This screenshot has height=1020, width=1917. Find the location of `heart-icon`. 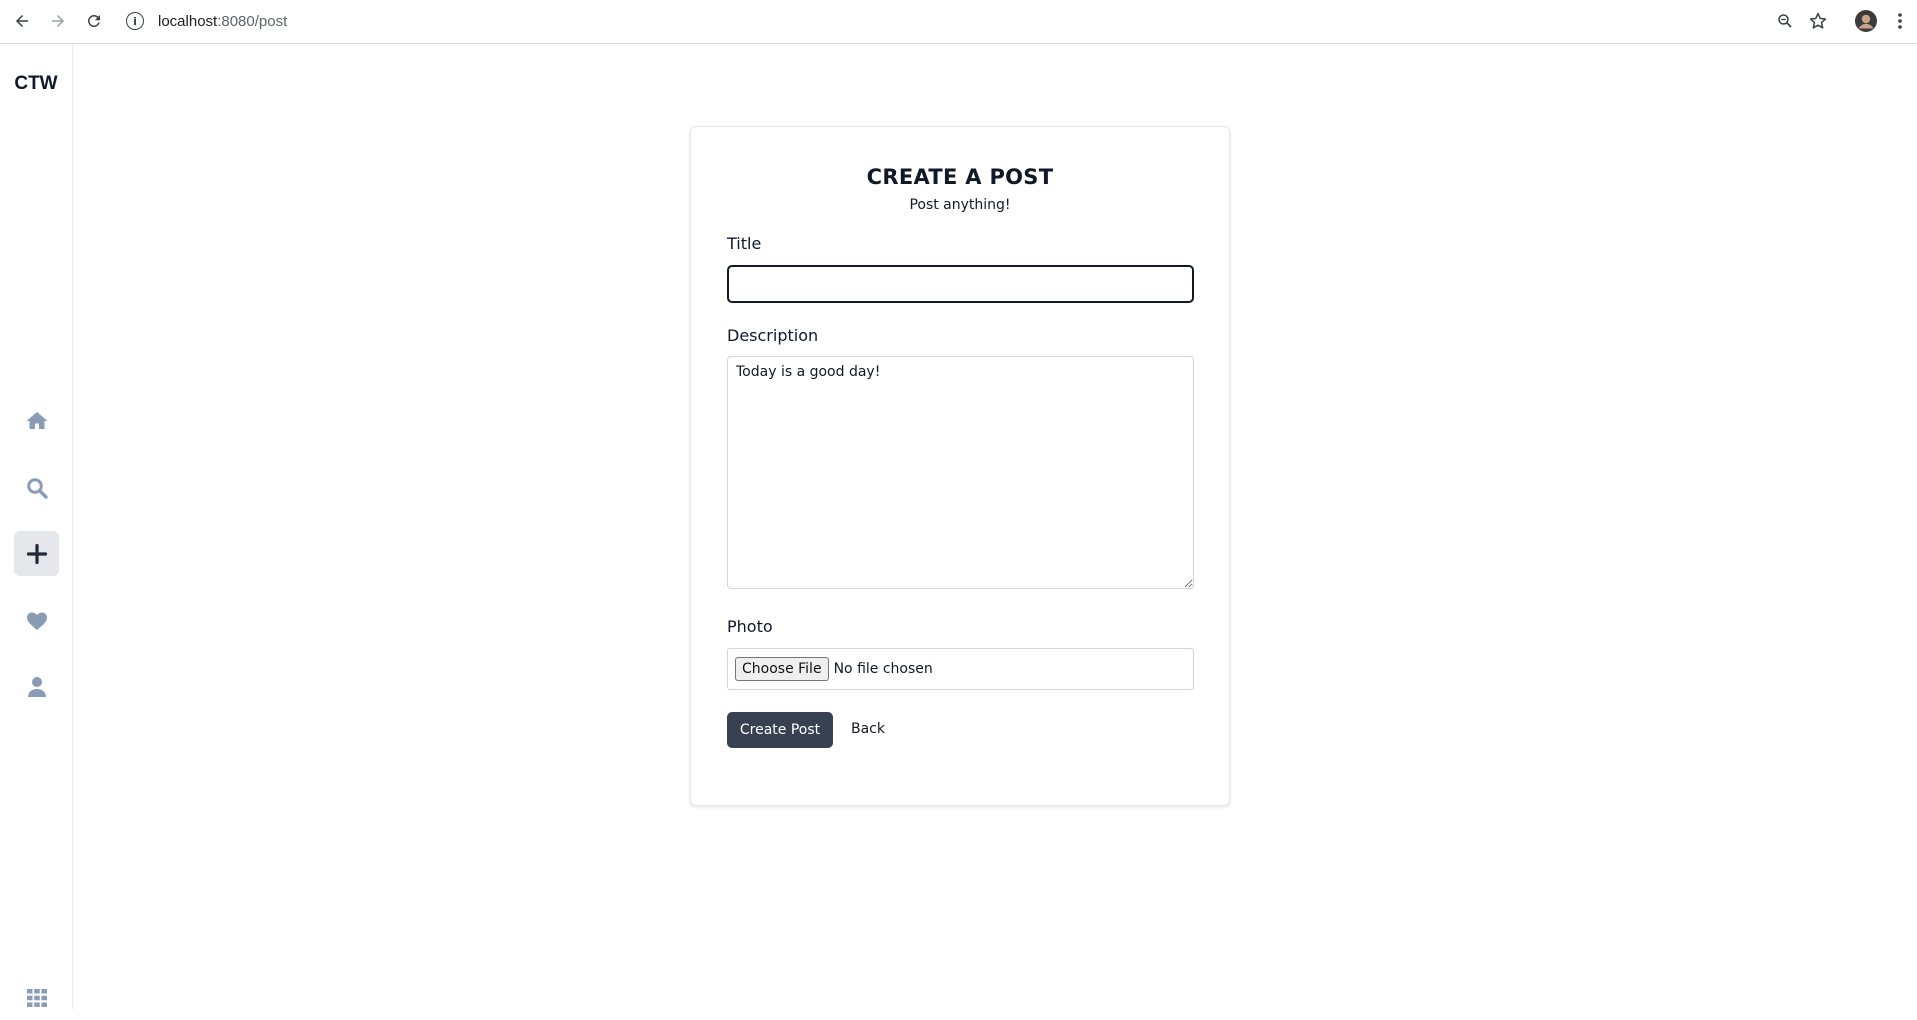

heart-icon is located at coordinates (36, 621).